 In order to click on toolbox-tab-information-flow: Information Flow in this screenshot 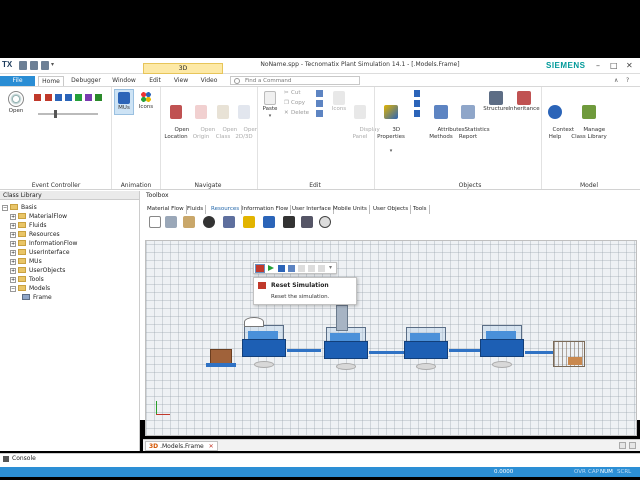, I will do `click(266, 209)`.